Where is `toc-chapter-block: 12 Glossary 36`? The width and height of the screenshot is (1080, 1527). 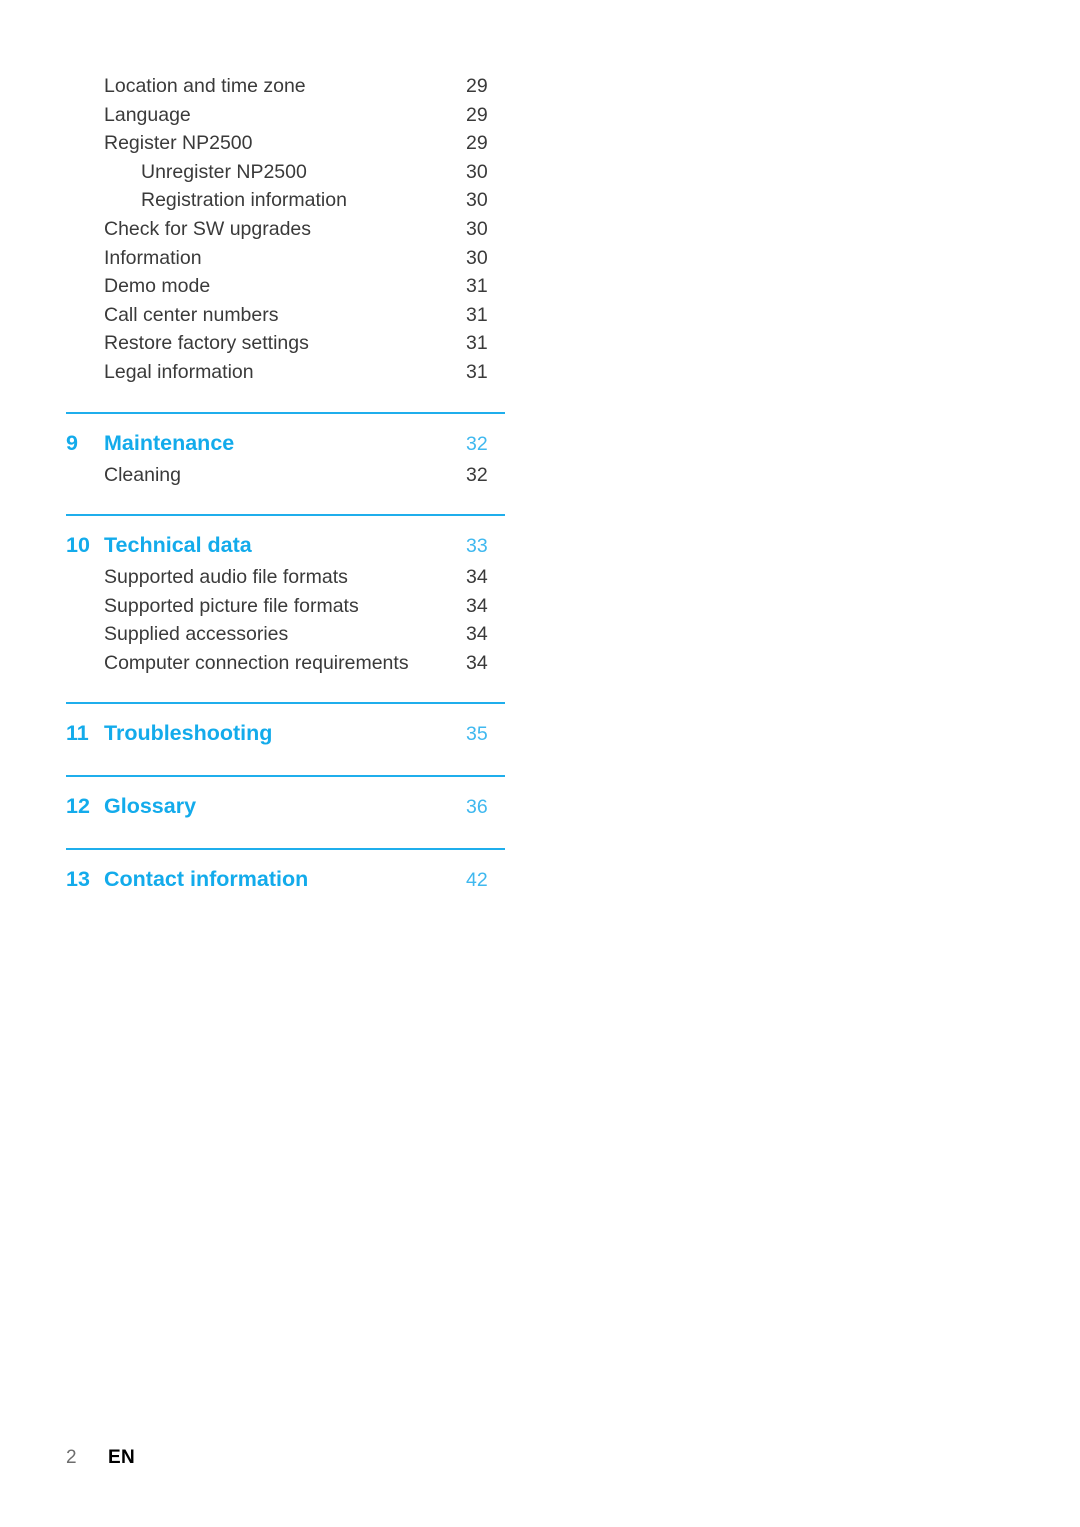 toc-chapter-block: 12 Glossary 36 is located at coordinates (286, 799).